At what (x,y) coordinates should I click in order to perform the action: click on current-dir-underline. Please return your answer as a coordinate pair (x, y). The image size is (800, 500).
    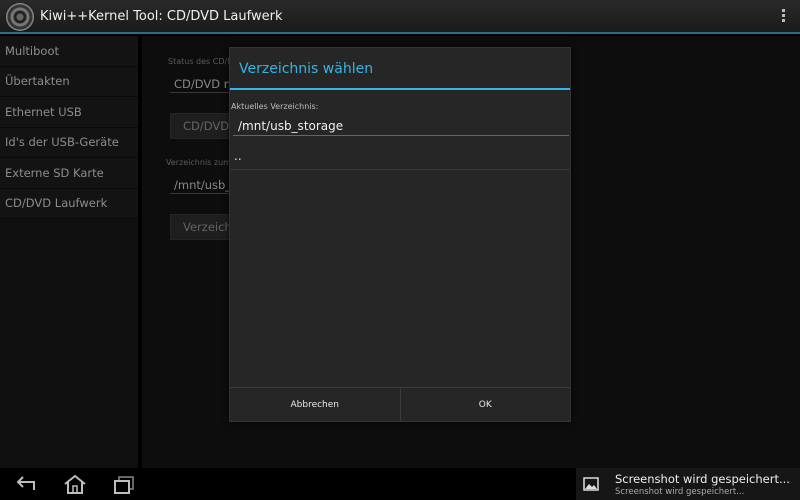
    Looking at the image, I should click on (401, 135).